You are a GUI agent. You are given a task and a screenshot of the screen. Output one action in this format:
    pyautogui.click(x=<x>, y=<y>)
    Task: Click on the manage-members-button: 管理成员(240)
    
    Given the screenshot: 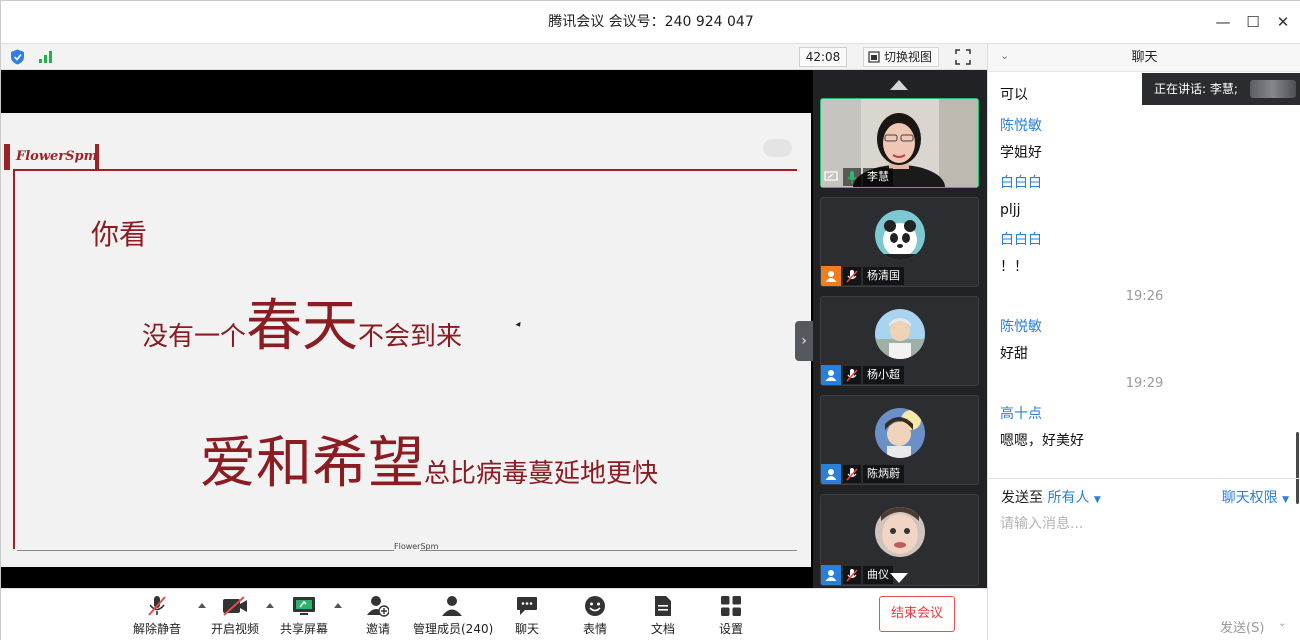 What is the action you would take?
    pyautogui.click(x=453, y=616)
    